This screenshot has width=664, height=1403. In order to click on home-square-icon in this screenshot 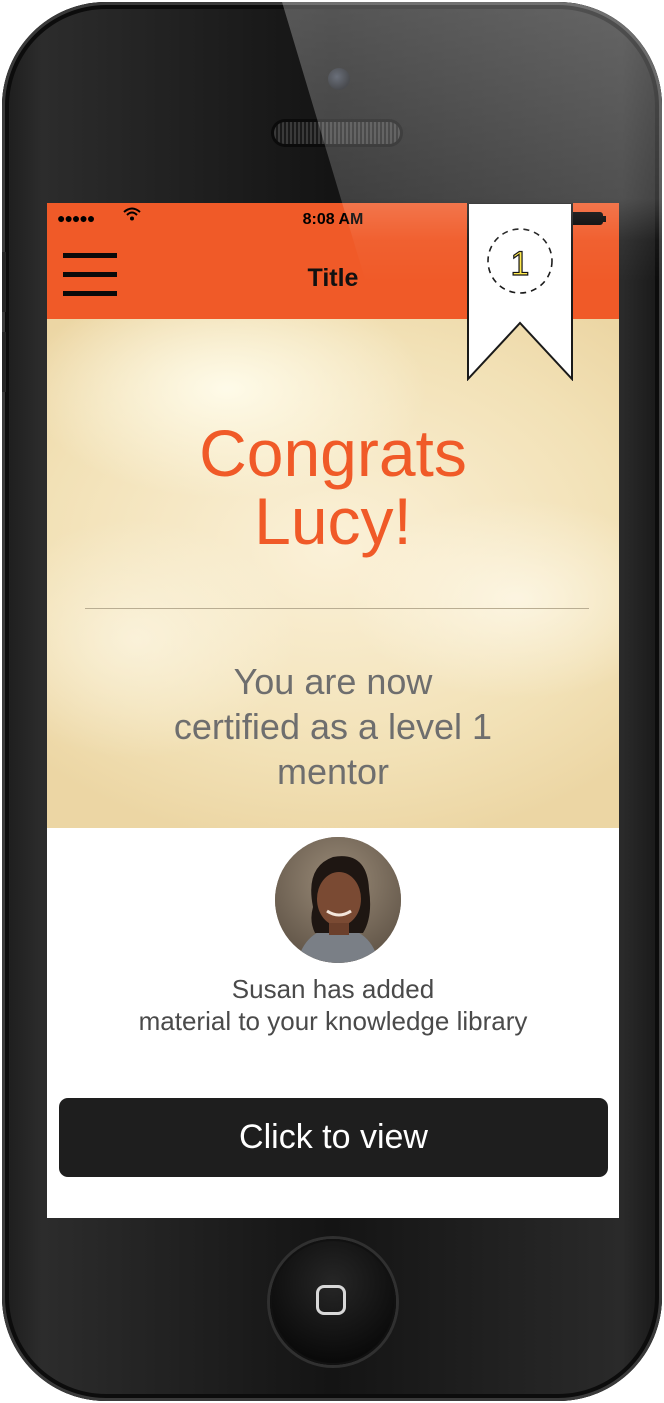, I will do `click(331, 1300)`.